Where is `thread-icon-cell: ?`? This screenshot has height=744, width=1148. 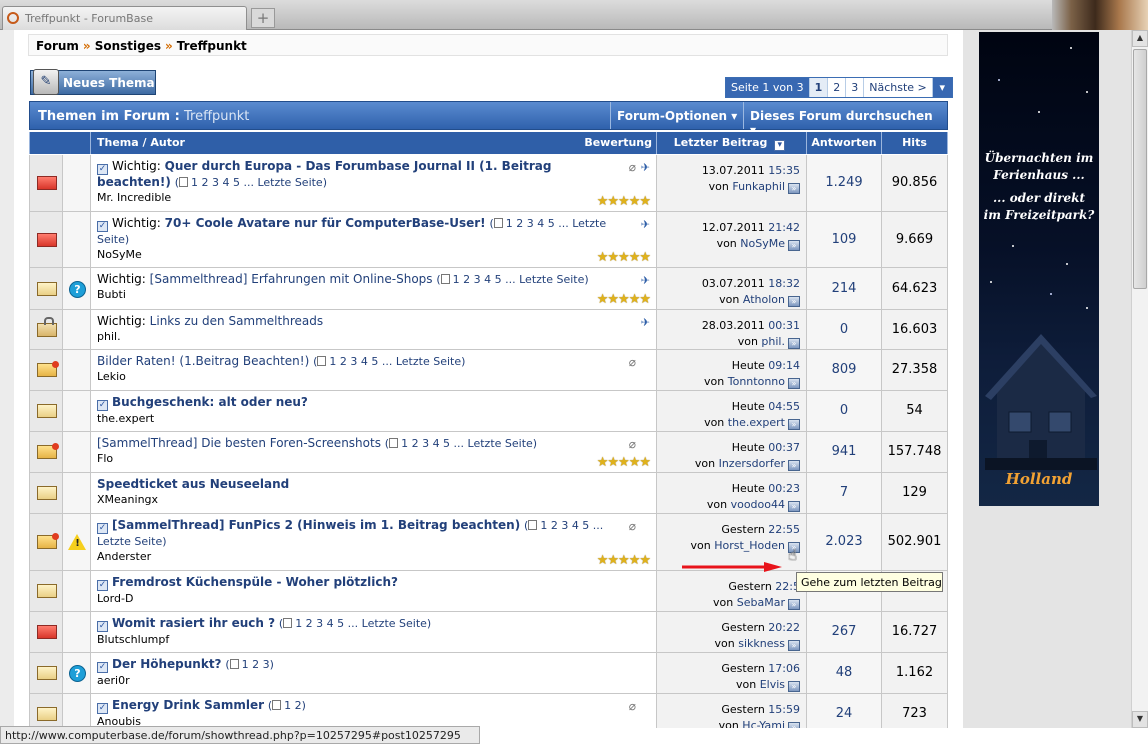 thread-icon-cell: ? is located at coordinates (77, 288).